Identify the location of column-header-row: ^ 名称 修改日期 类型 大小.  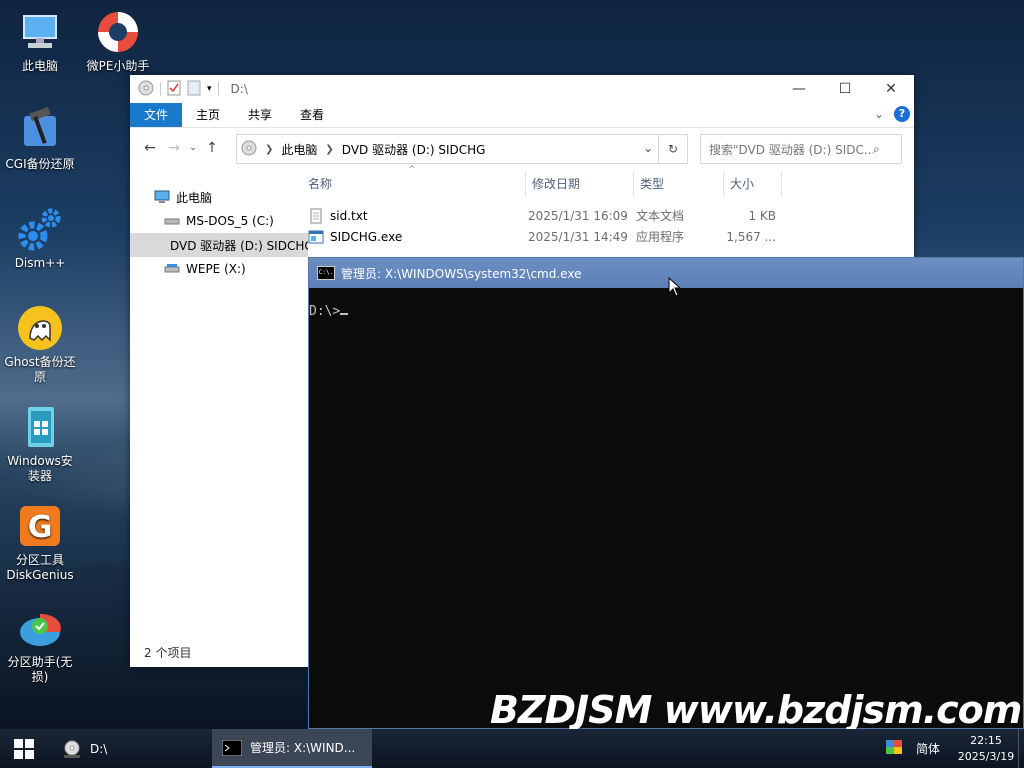
(611, 181).